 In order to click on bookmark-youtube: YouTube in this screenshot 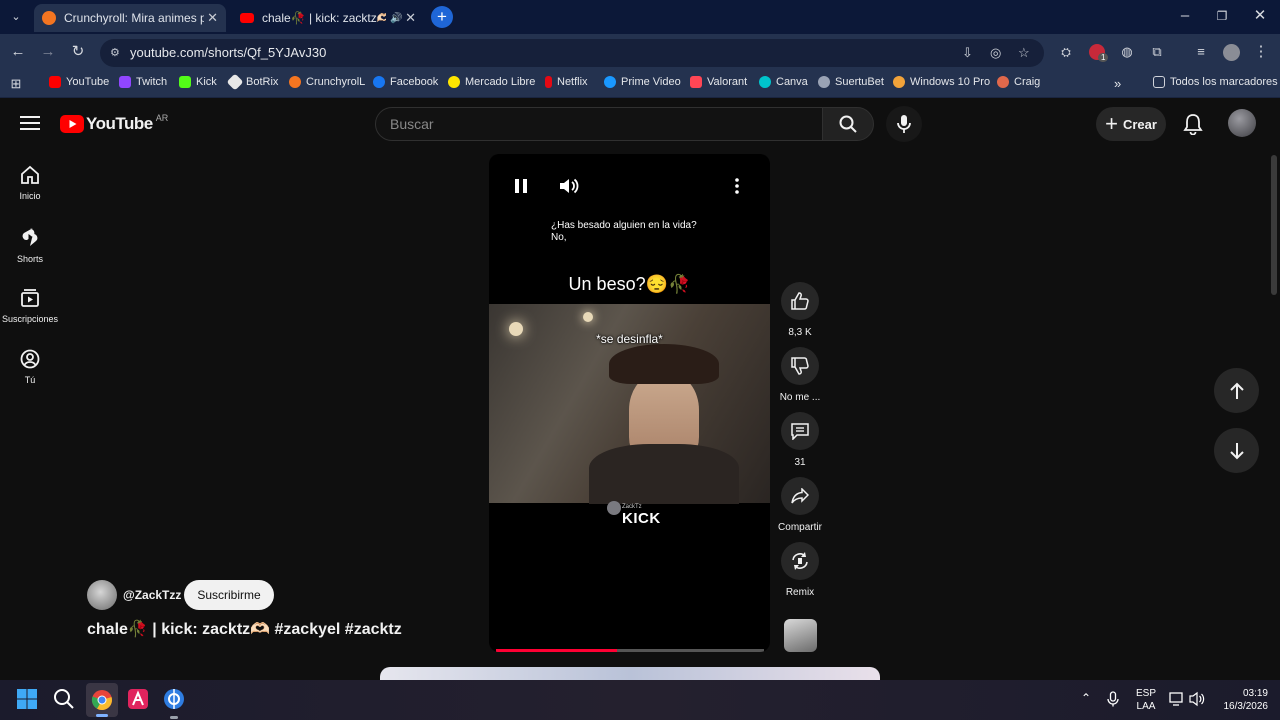, I will do `click(79, 82)`.